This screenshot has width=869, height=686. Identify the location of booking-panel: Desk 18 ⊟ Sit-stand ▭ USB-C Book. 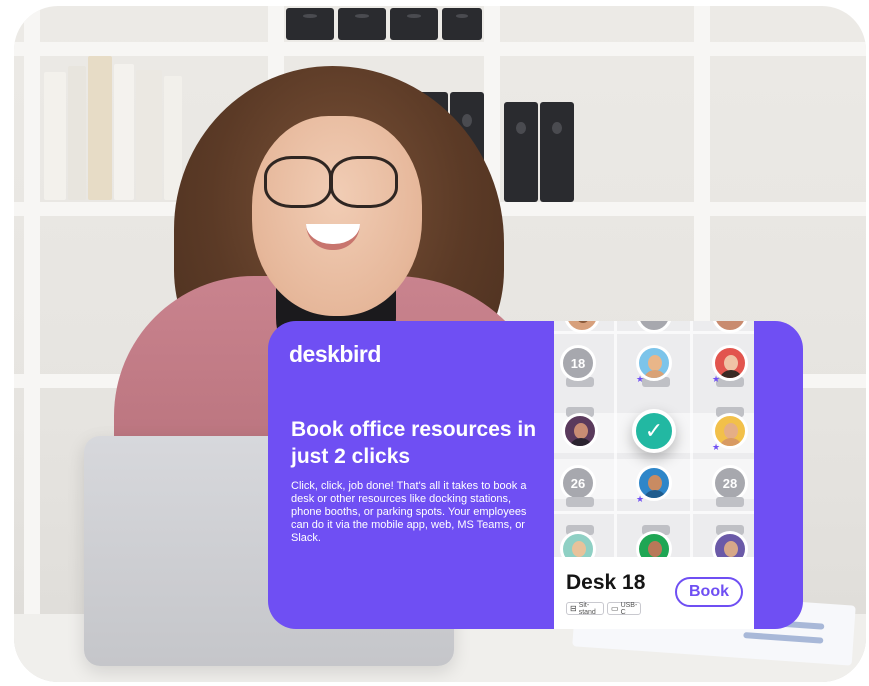
(654, 593).